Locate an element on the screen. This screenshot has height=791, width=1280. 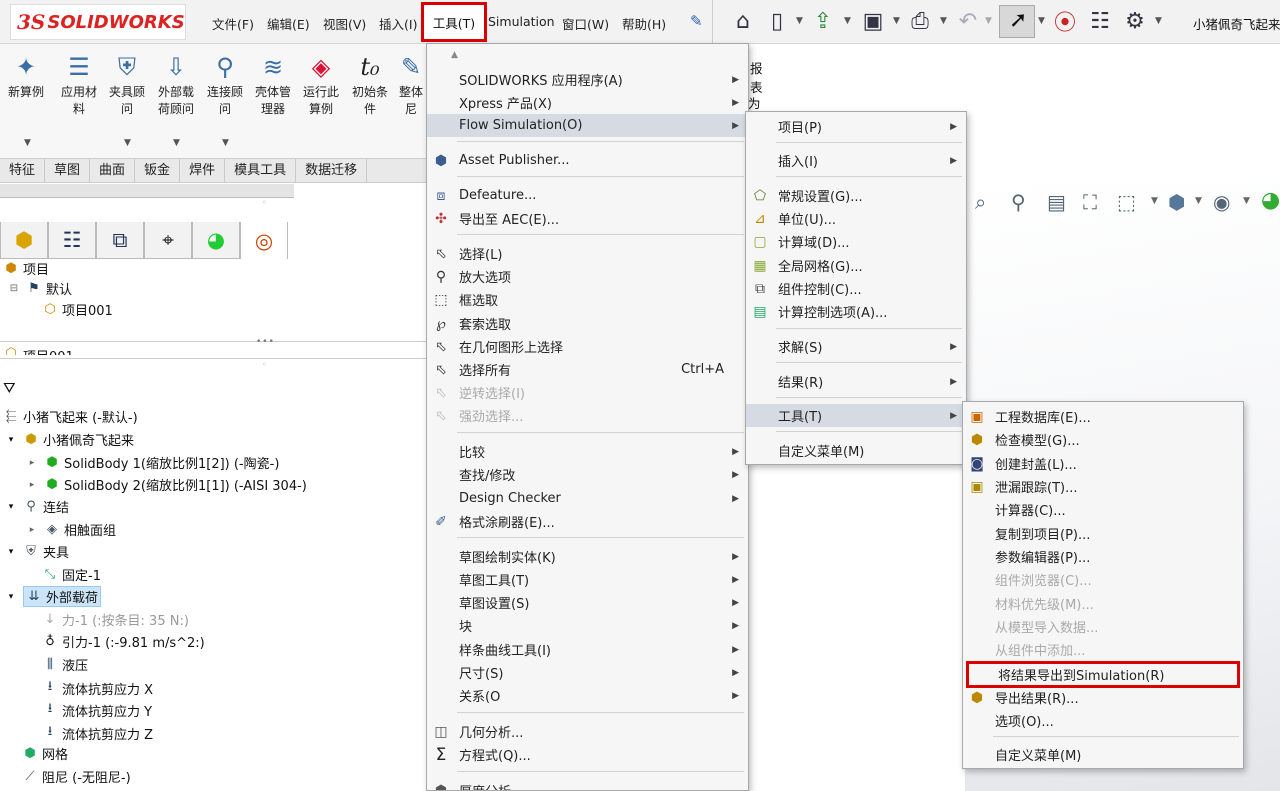
view-orientation-icon: ⬚ is located at coordinates (1126, 202).